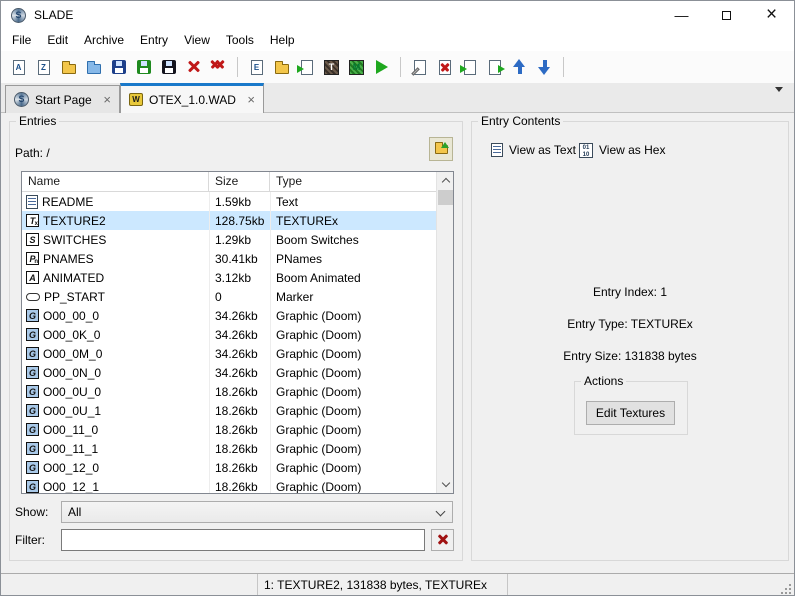 The height and width of the screenshot is (596, 795). What do you see at coordinates (419, 67) in the screenshot?
I see `rename-entry-button` at bounding box center [419, 67].